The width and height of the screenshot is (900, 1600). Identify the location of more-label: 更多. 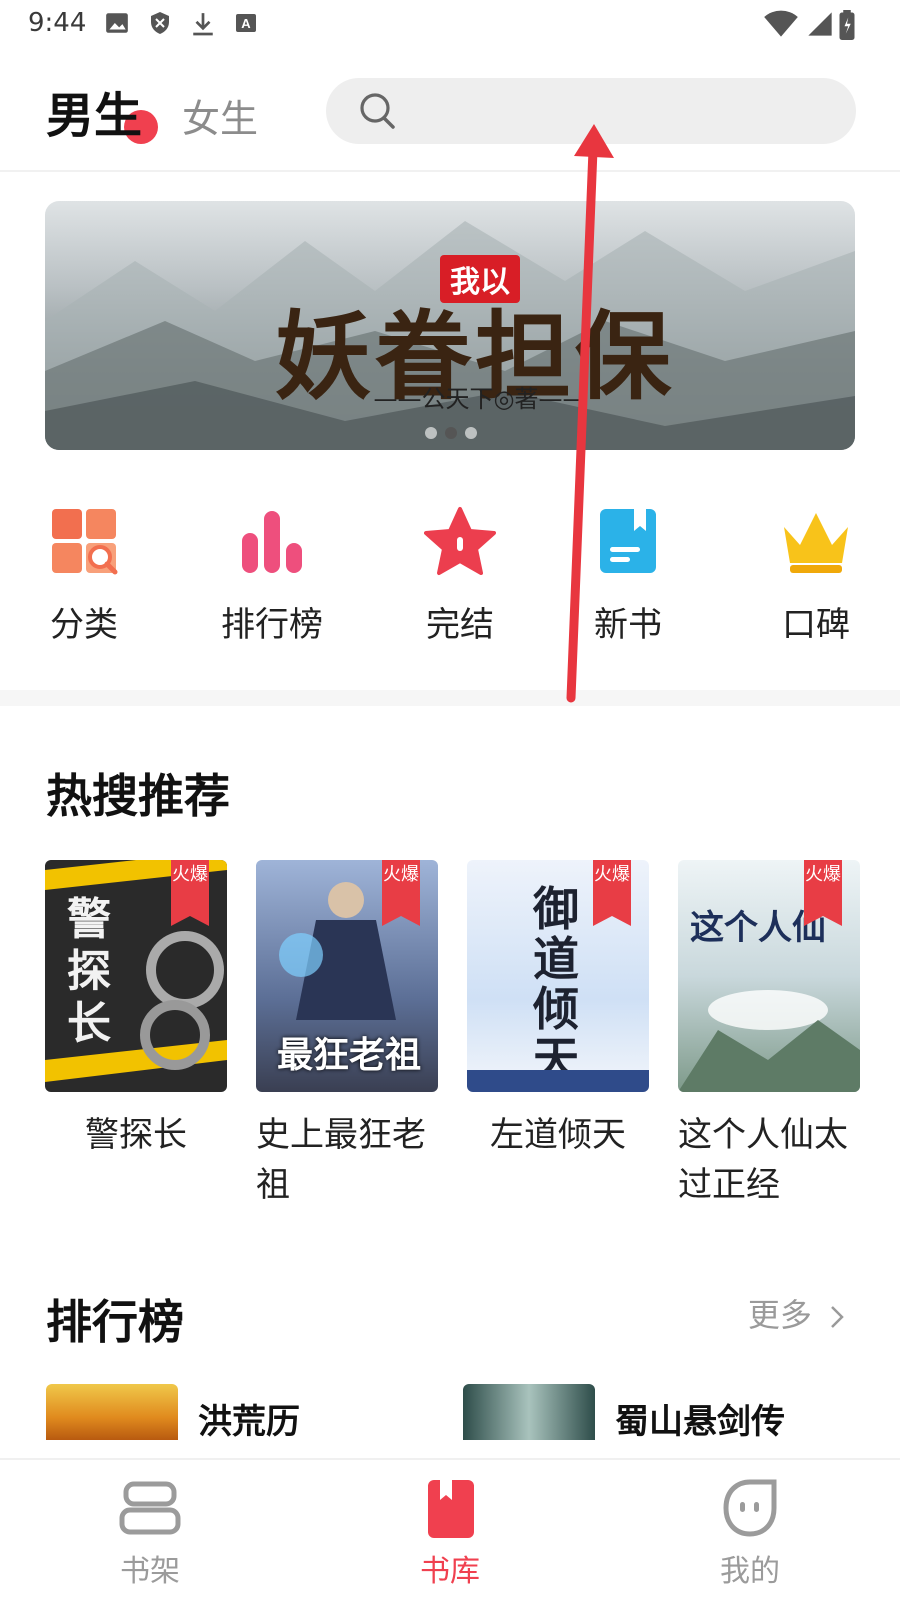
(779, 1315).